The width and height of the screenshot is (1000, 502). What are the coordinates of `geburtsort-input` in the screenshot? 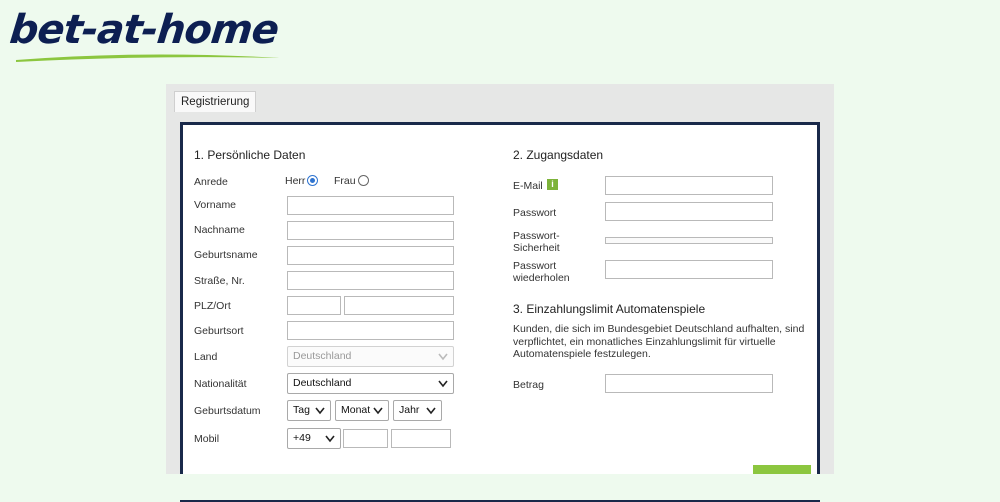 It's located at (370, 330).